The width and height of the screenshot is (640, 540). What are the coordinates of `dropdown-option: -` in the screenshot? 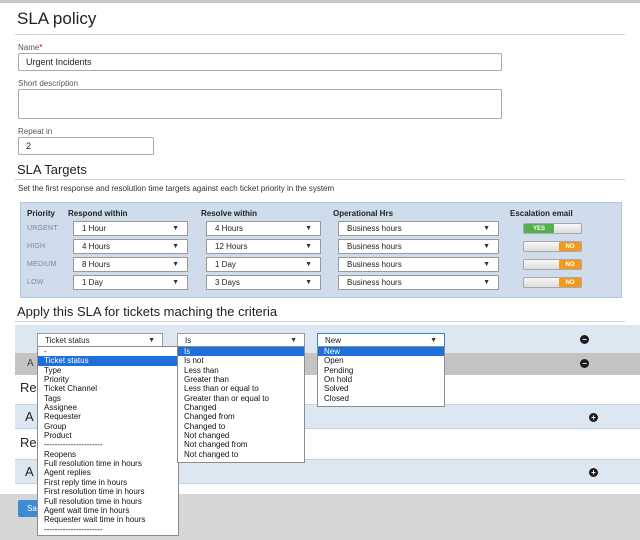 It's located at (108, 351).